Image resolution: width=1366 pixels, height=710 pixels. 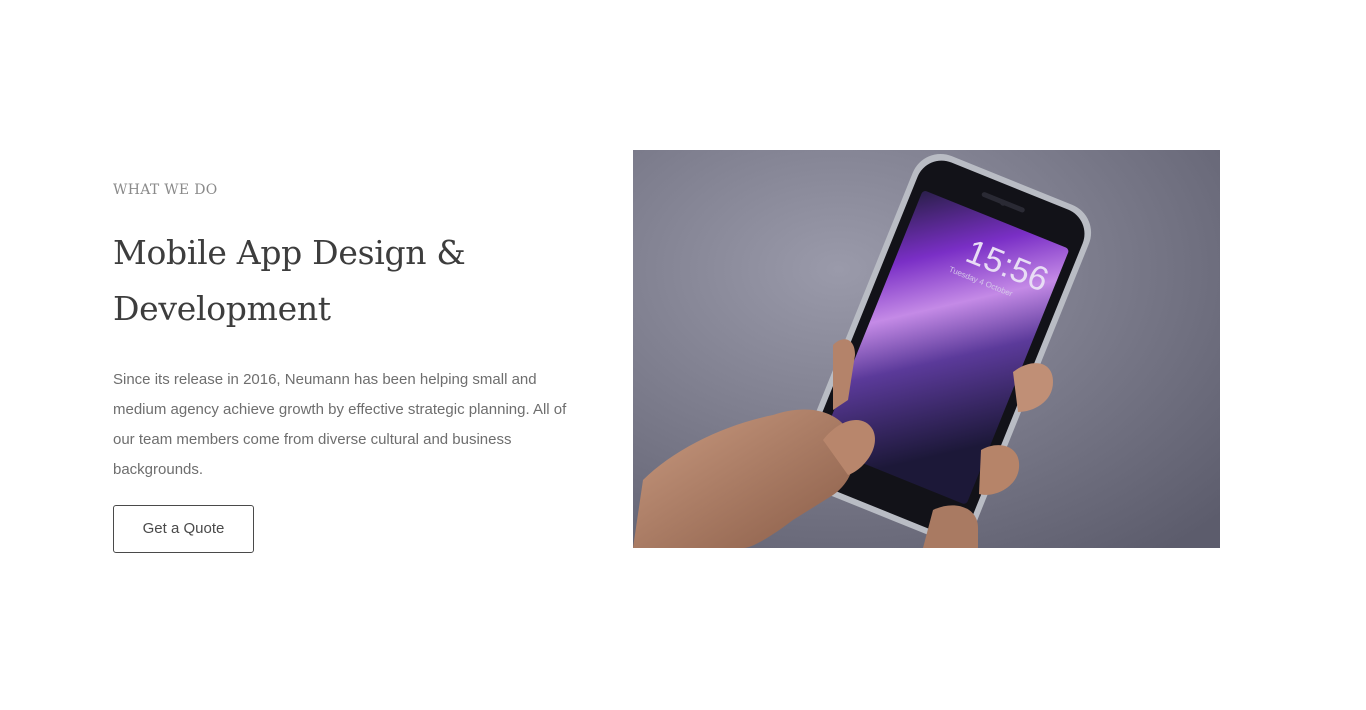 I want to click on section-title: Mobile App Design & Development, so click(x=289, y=280).